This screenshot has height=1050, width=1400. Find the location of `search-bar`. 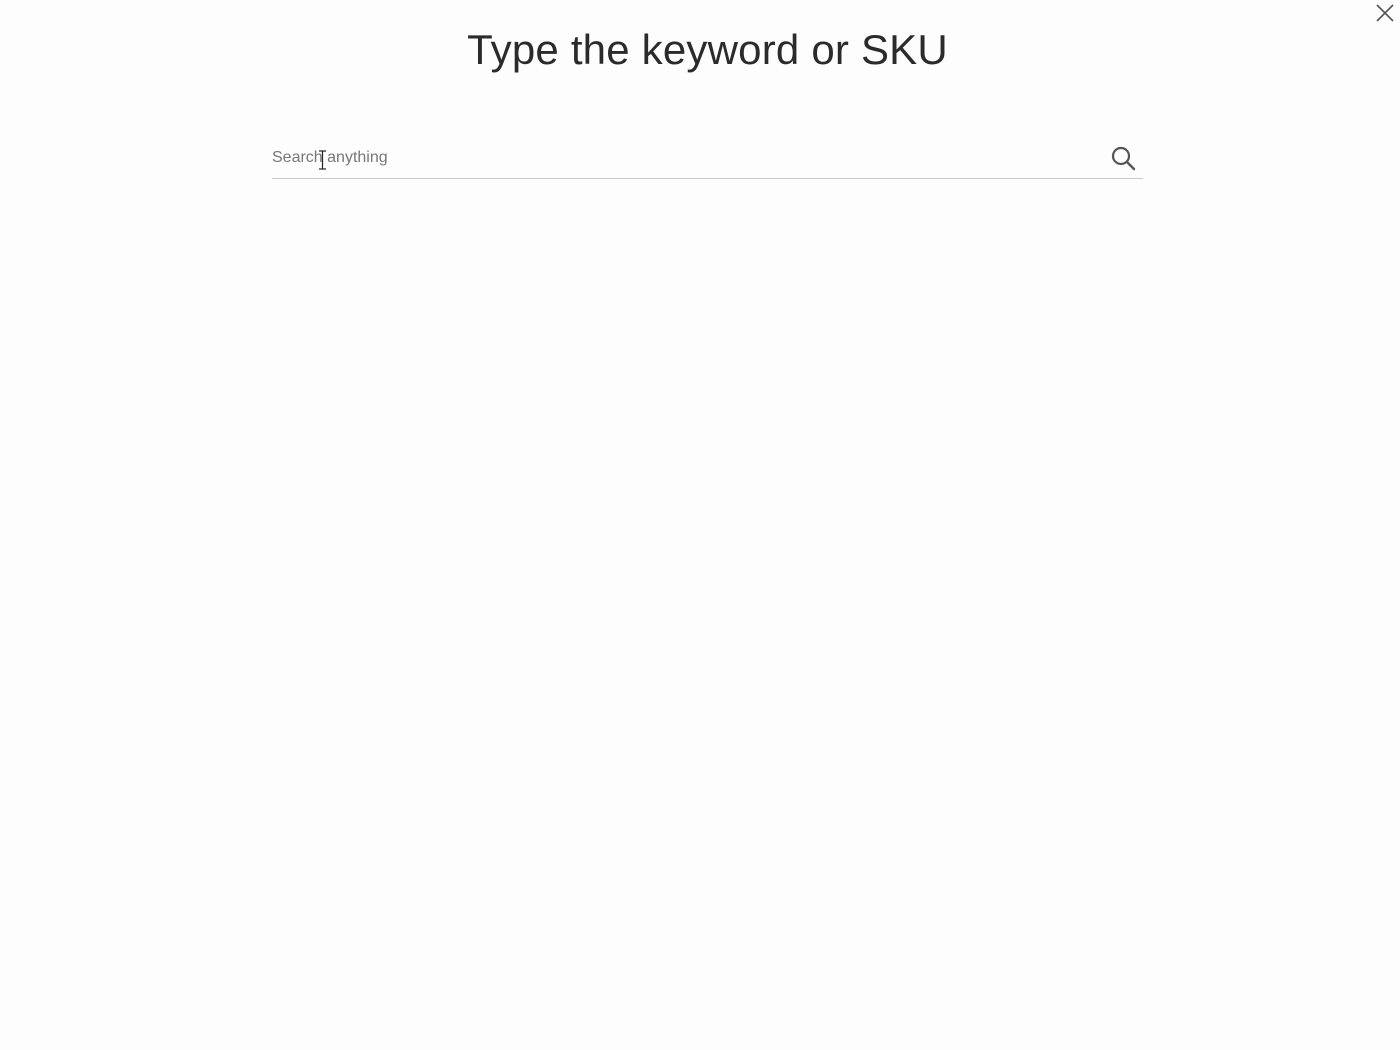

search-bar is located at coordinates (707, 158).